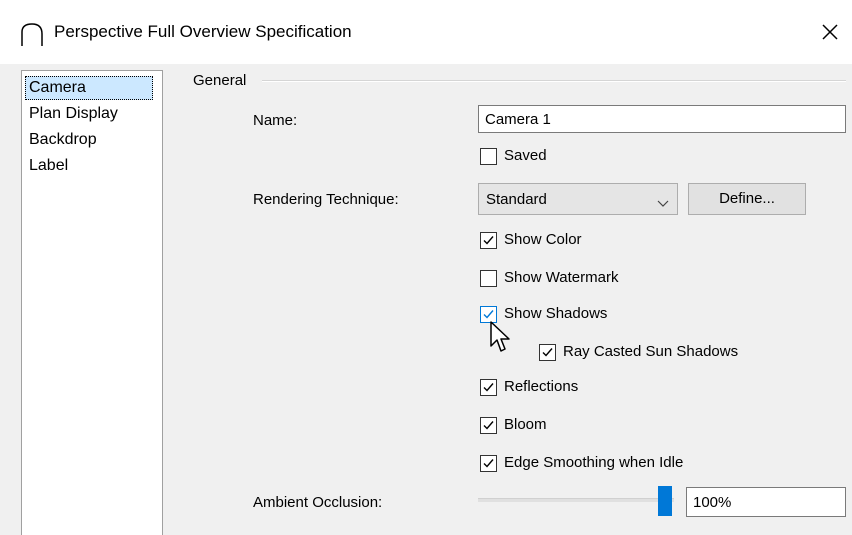 This screenshot has height=535, width=852. I want to click on edge-smoothing-checkbox, so click(488, 463).